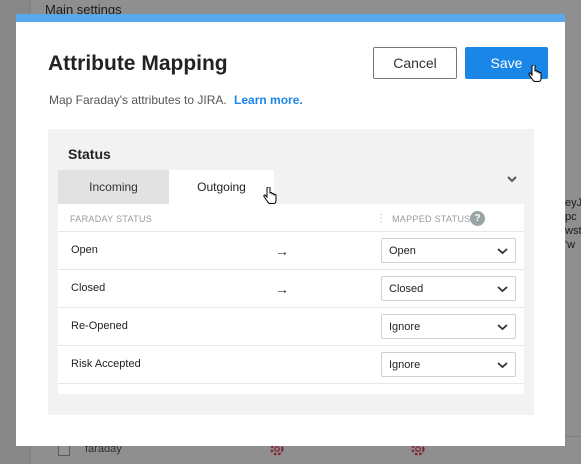  What do you see at coordinates (106, 364) in the screenshot?
I see `faraday-status-label: Risk Accepted` at bounding box center [106, 364].